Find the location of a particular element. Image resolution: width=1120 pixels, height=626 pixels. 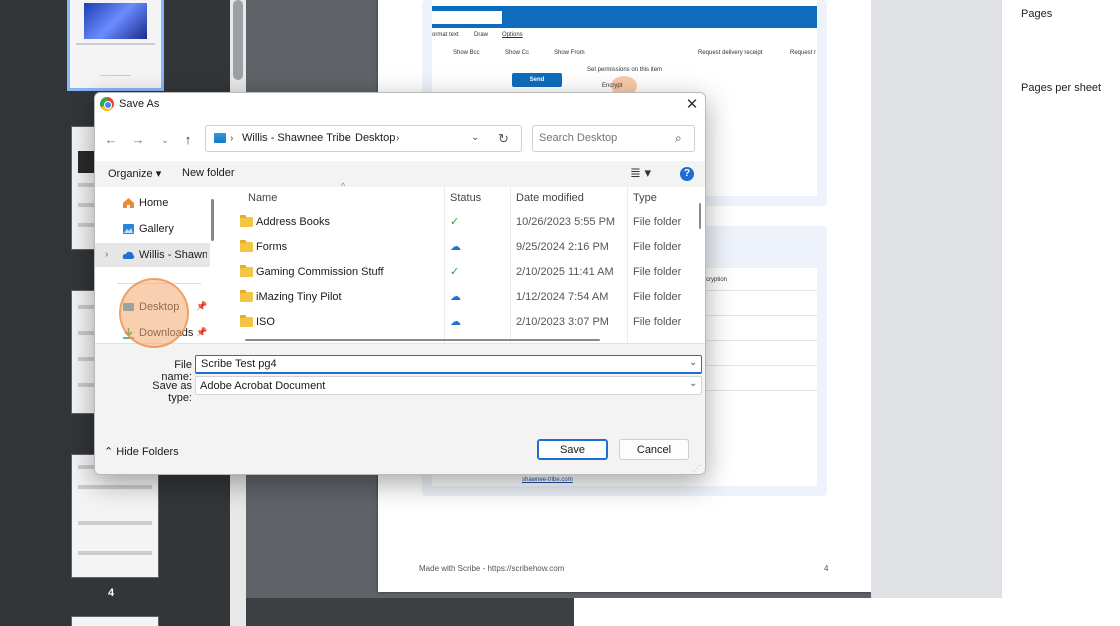

setting-pages-label: Pages is located at coordinates (1037, 14).